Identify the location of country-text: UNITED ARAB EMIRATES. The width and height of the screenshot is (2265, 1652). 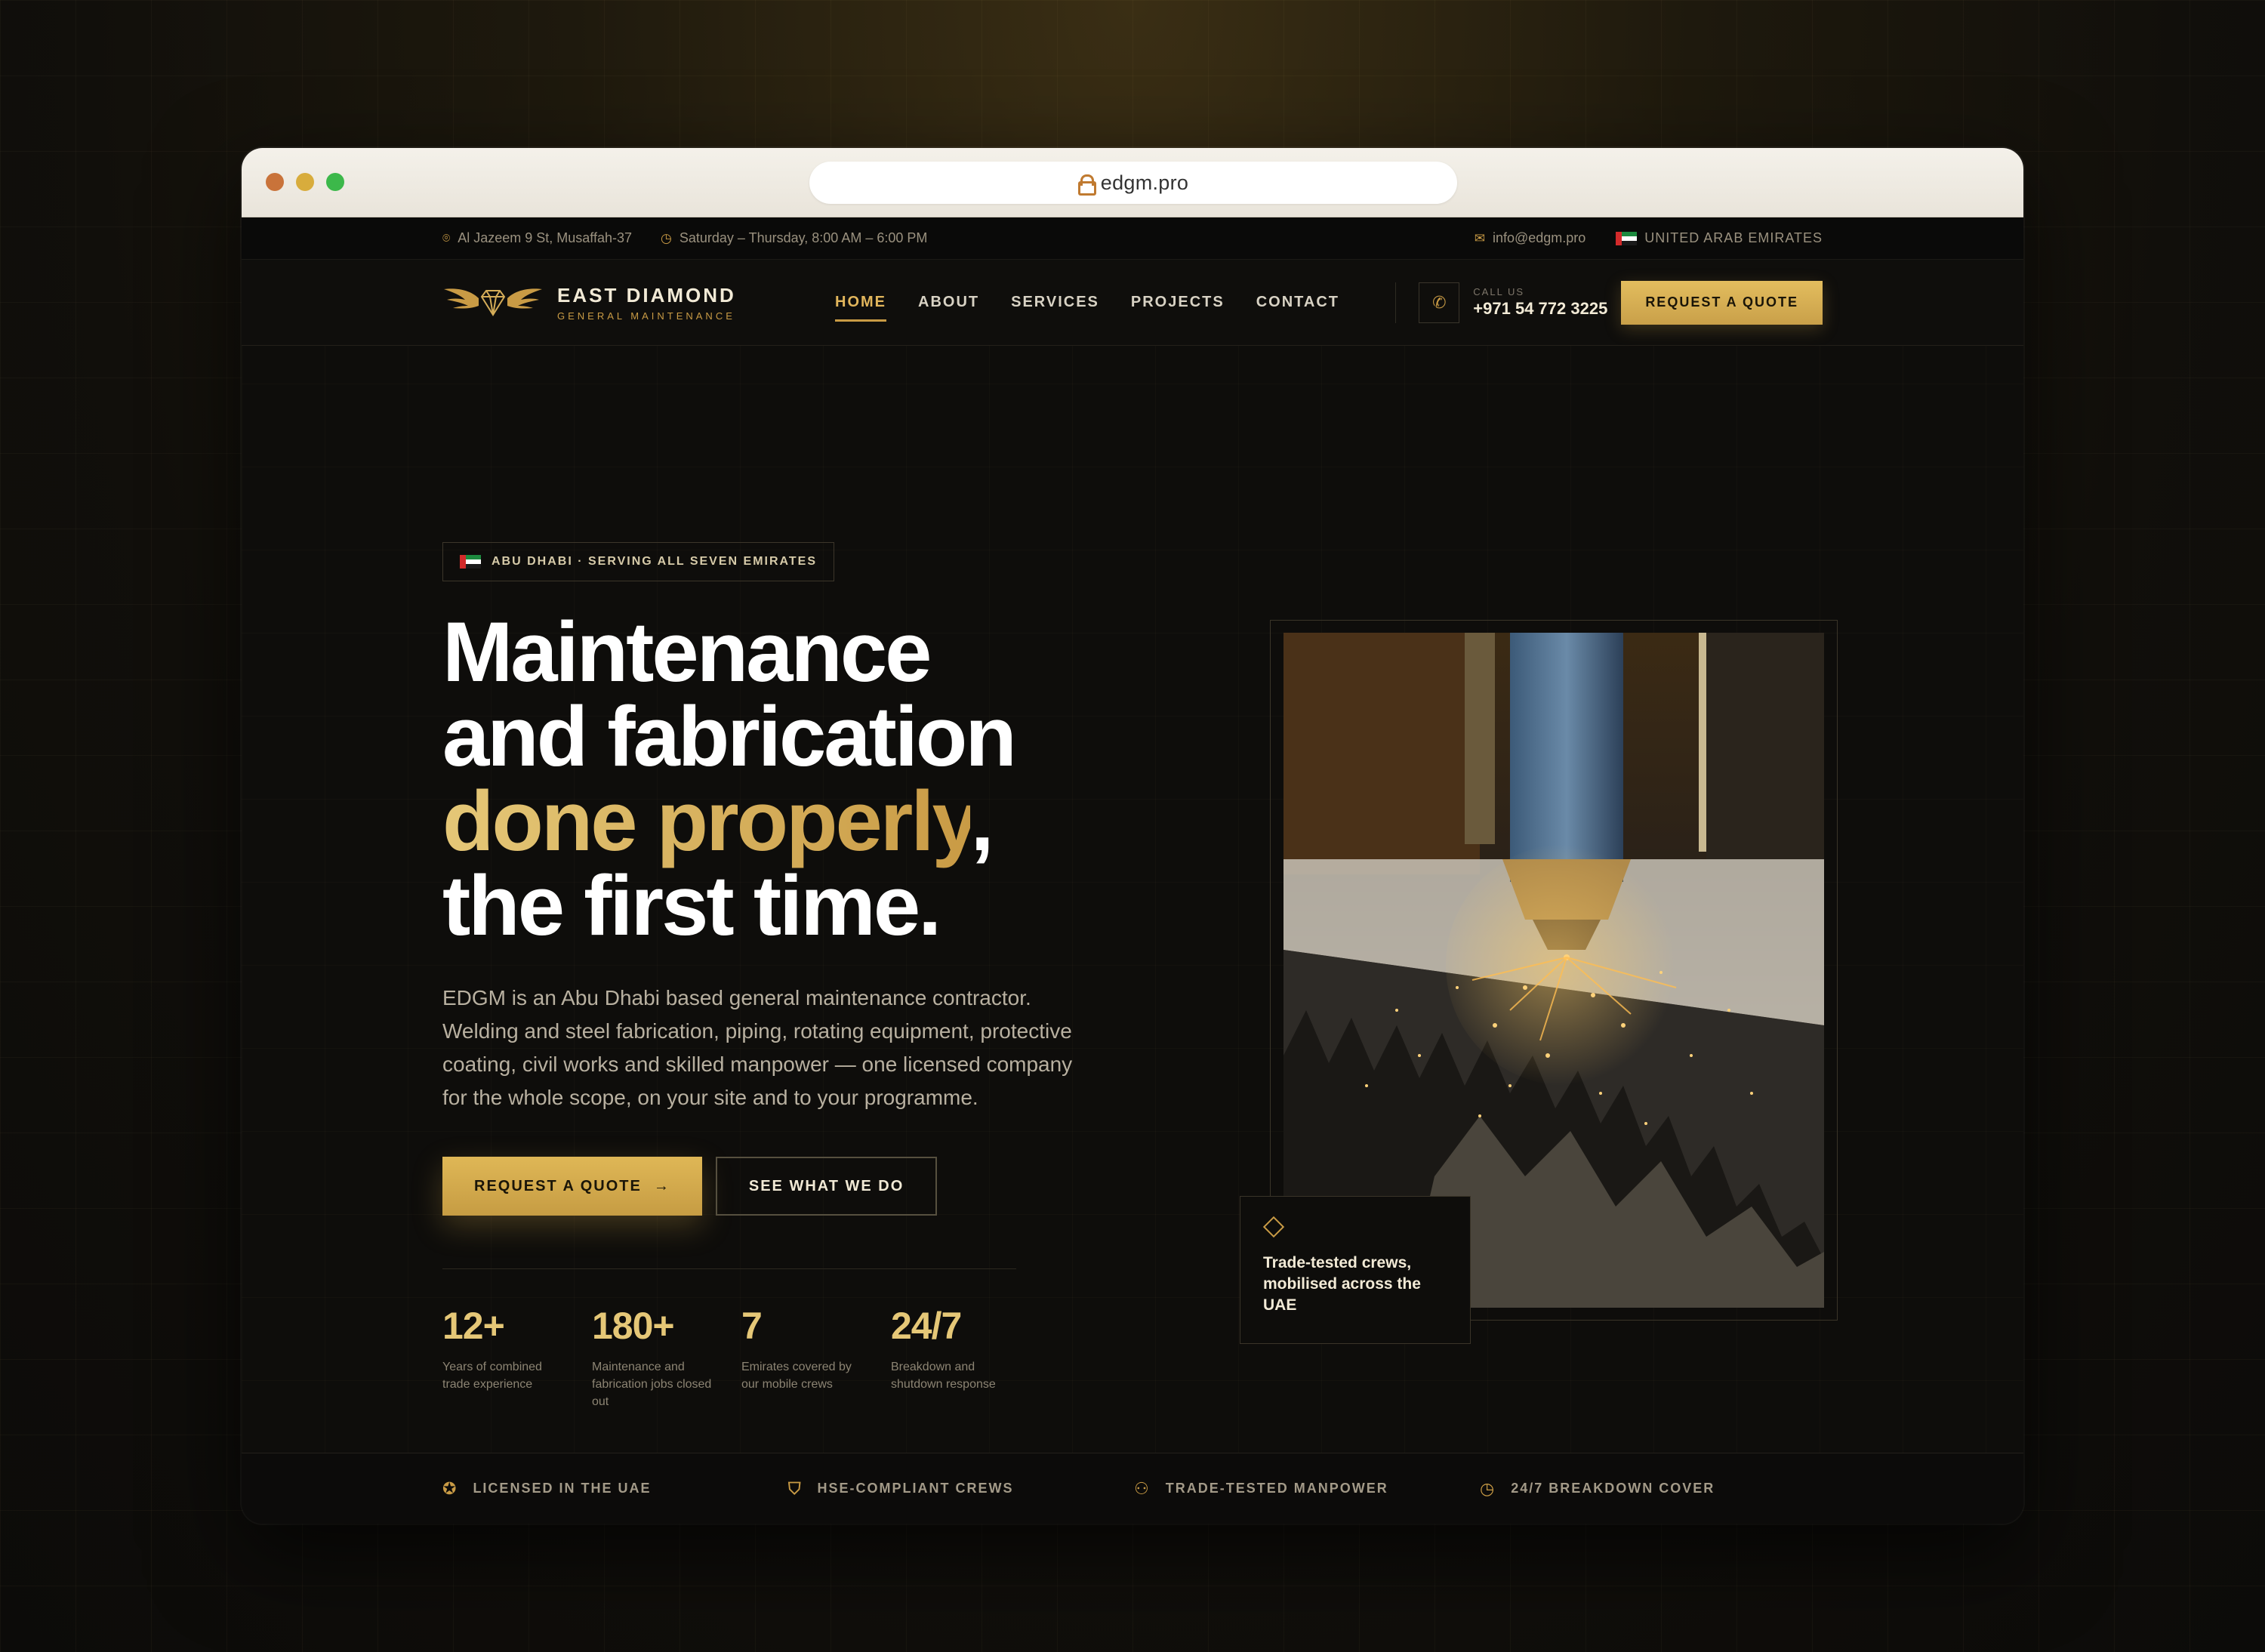
(1734, 238).